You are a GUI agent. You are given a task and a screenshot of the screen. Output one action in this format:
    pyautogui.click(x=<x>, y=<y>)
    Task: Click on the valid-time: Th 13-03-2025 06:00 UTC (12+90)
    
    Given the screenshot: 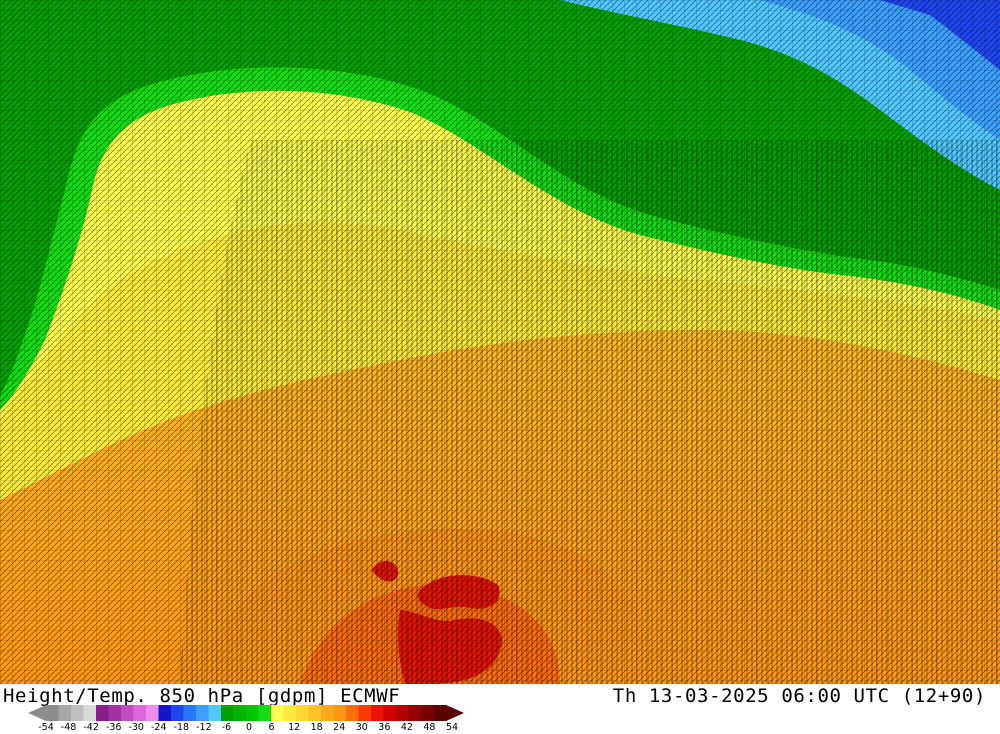 What is the action you would take?
    pyautogui.click(x=799, y=696)
    